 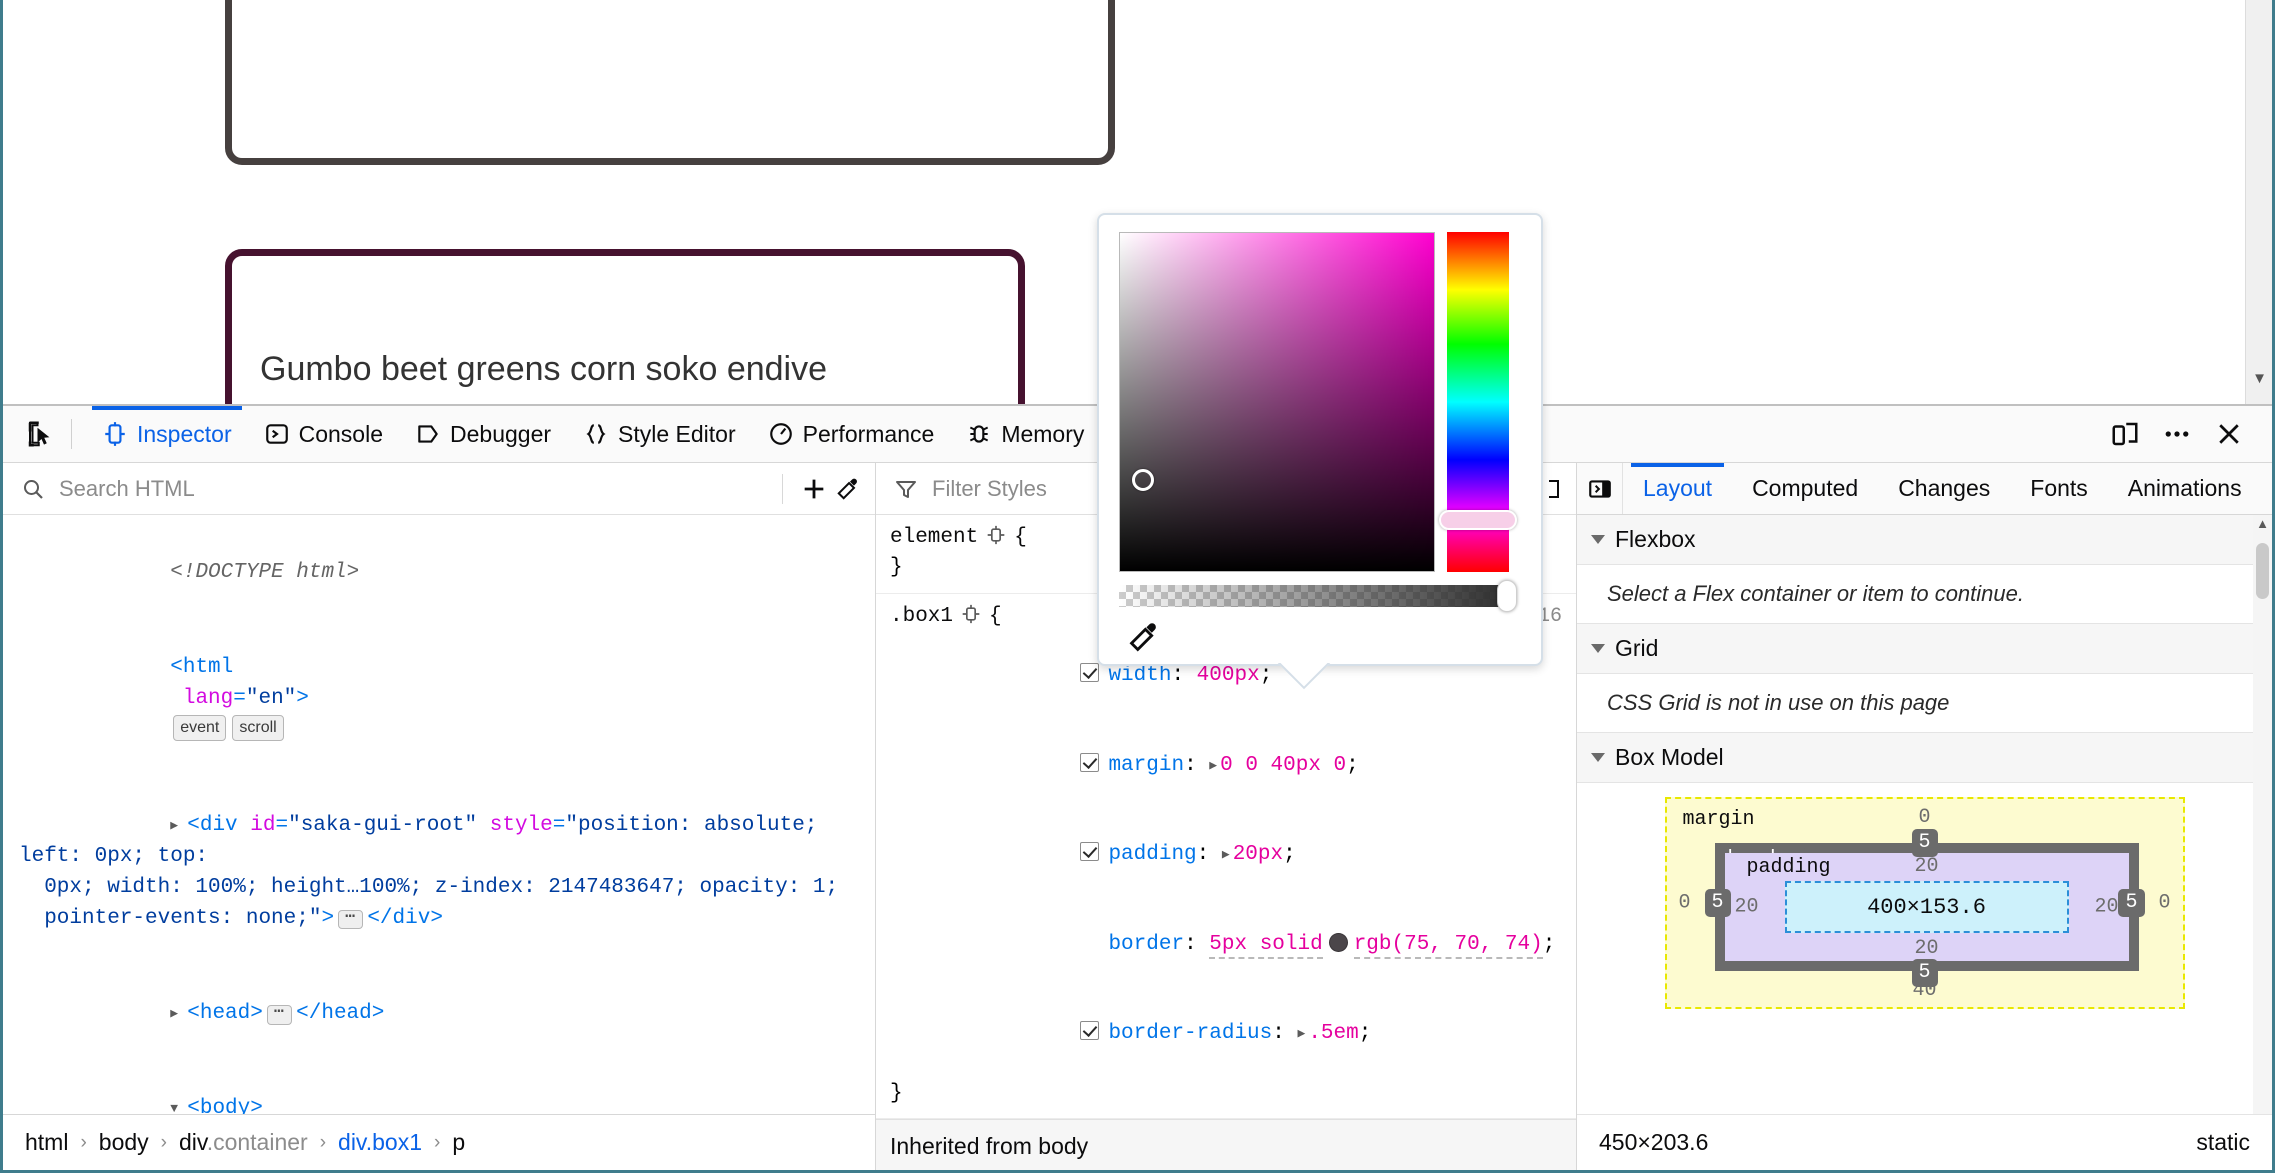 What do you see at coordinates (1258, 854) in the screenshot?
I see `property-value: 20px` at bounding box center [1258, 854].